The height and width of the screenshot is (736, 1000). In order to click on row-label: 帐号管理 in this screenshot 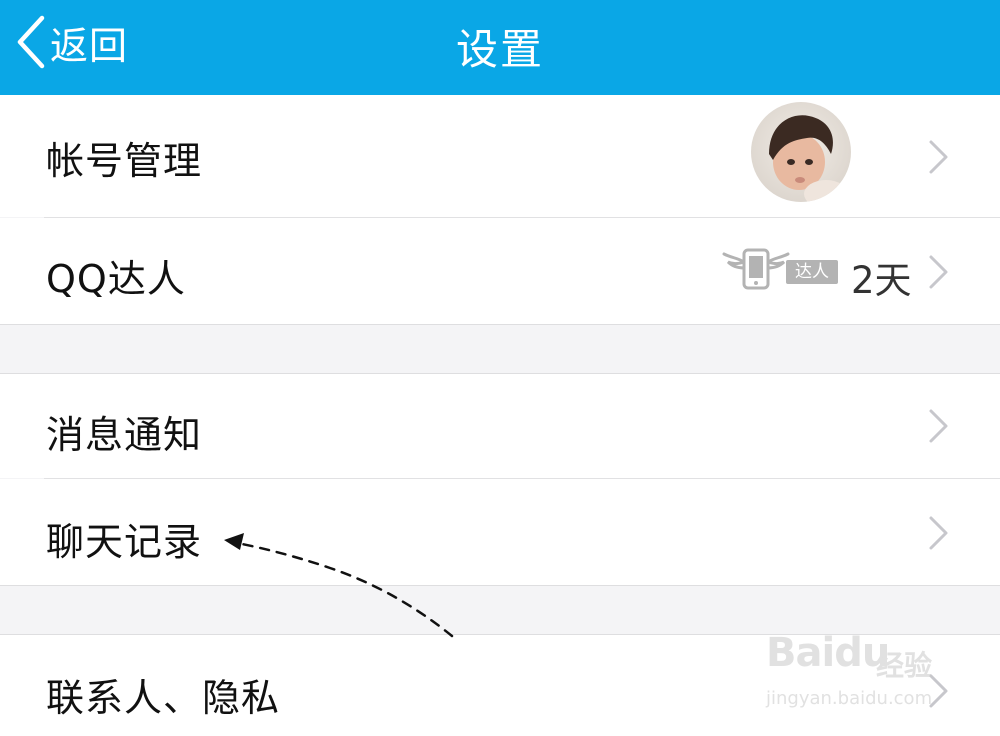, I will do `click(124, 161)`.